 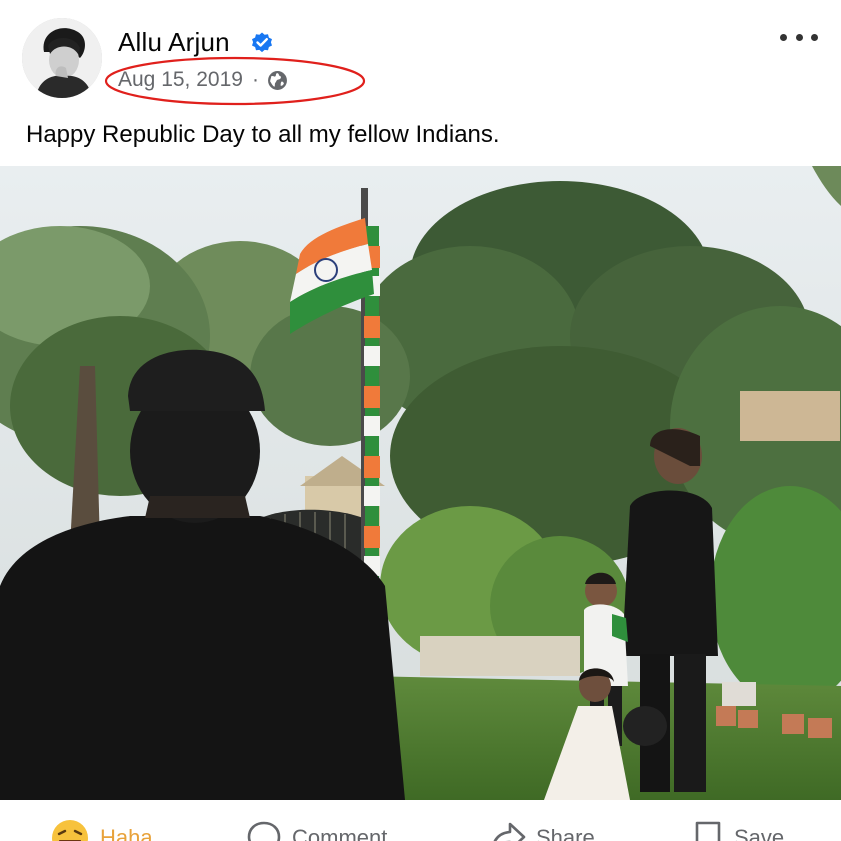 I want to click on share-button: Share, so click(x=542, y=829).